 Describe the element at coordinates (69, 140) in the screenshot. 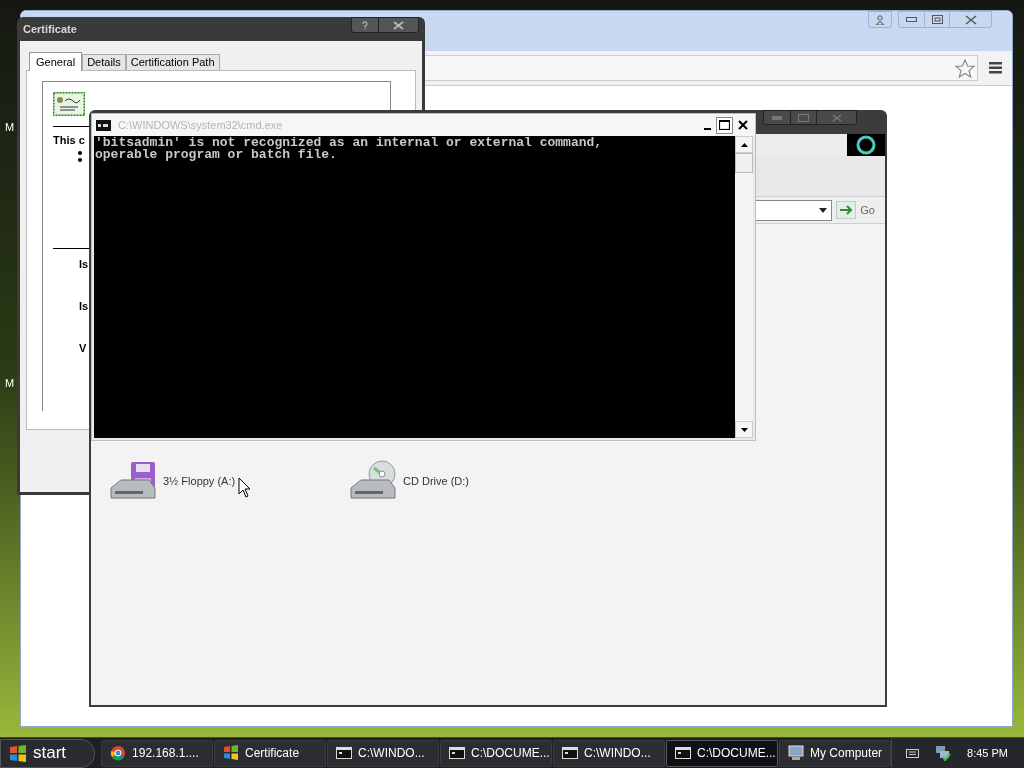

I see `certificate-heading: This c` at that location.